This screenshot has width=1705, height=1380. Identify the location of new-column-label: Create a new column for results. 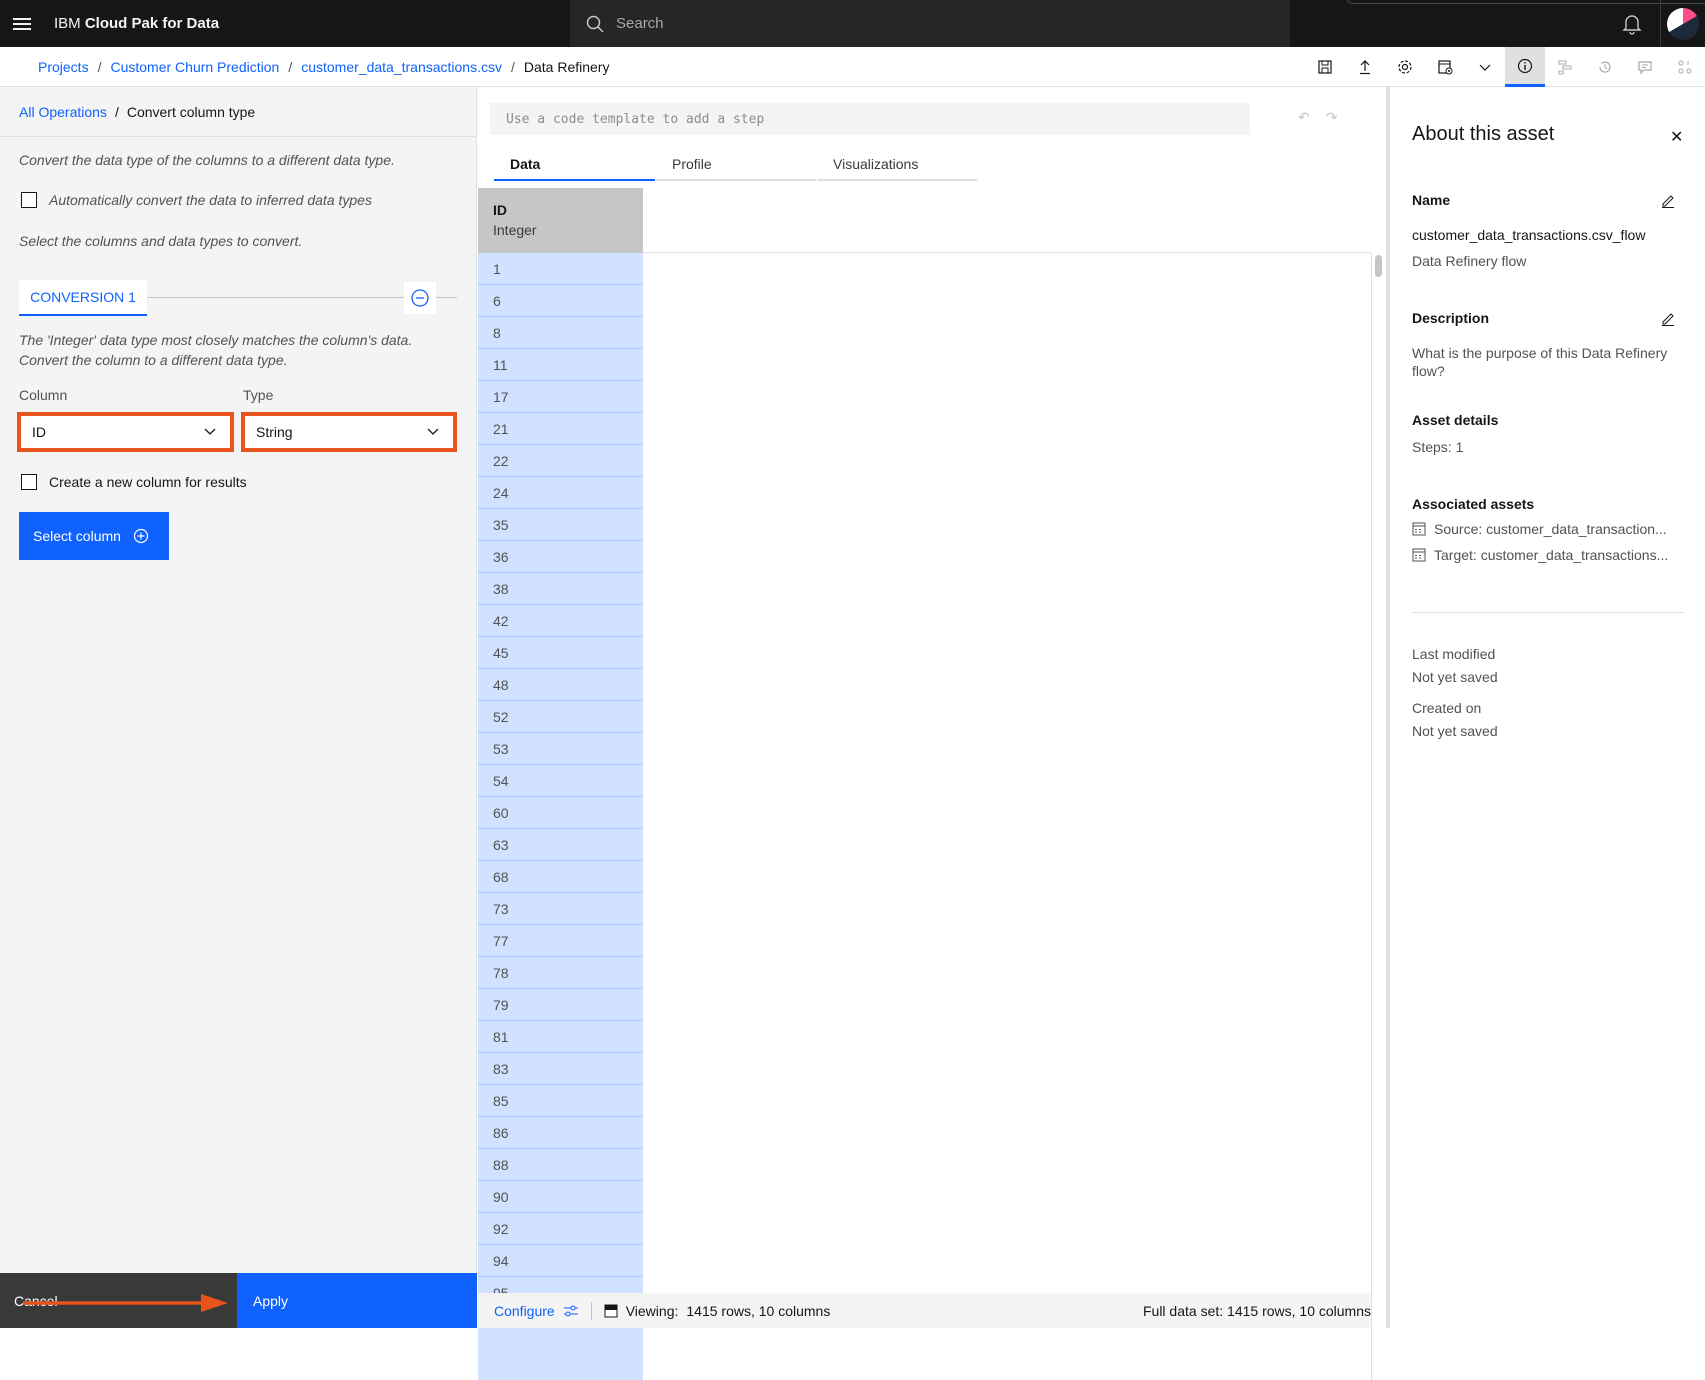
(148, 482).